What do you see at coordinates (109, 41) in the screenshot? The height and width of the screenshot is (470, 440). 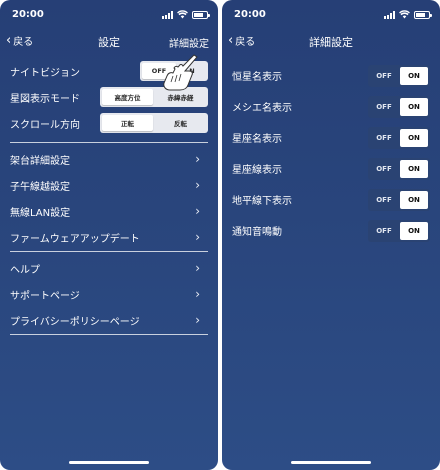 I see `nav-bar: ‹ 戻る 設定 詳細設定` at bounding box center [109, 41].